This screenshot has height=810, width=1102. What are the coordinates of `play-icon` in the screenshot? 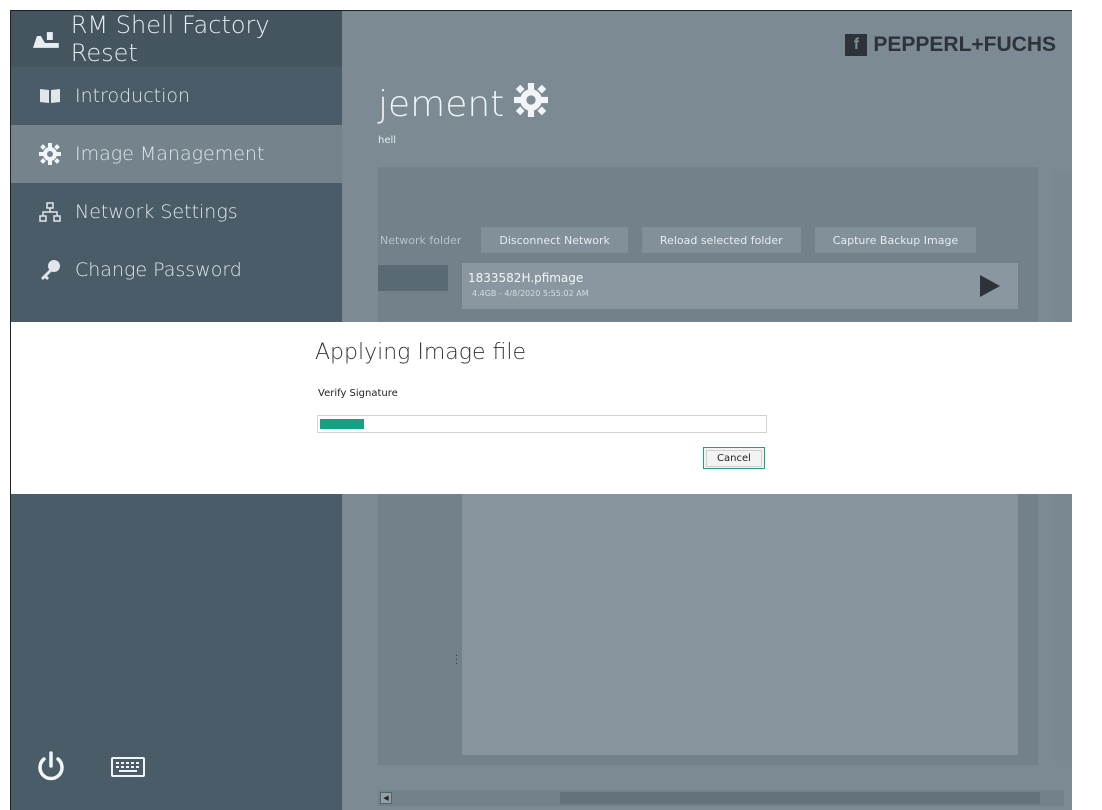 It's located at (990, 286).